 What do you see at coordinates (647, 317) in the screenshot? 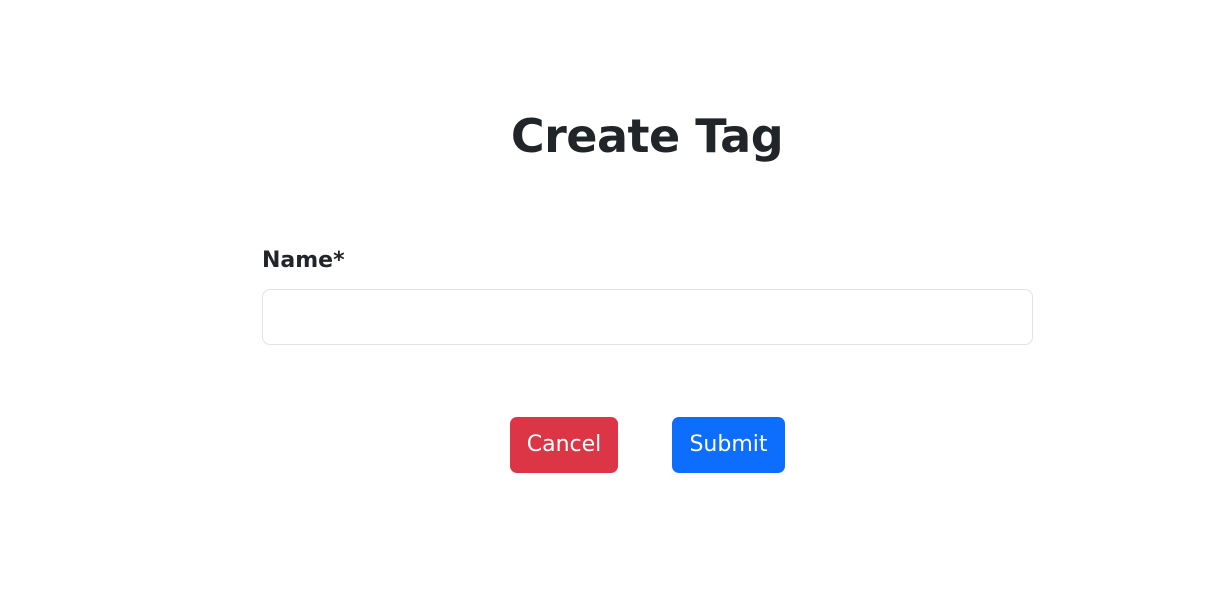
I see `name-input` at bounding box center [647, 317].